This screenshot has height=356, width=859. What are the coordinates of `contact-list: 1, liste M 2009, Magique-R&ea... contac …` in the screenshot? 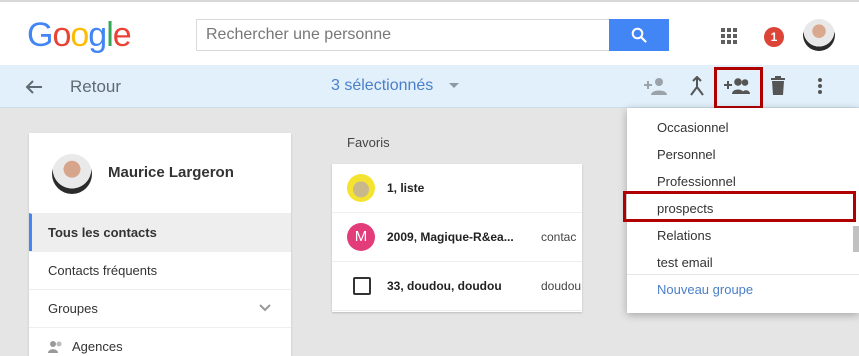 It's located at (457, 238).